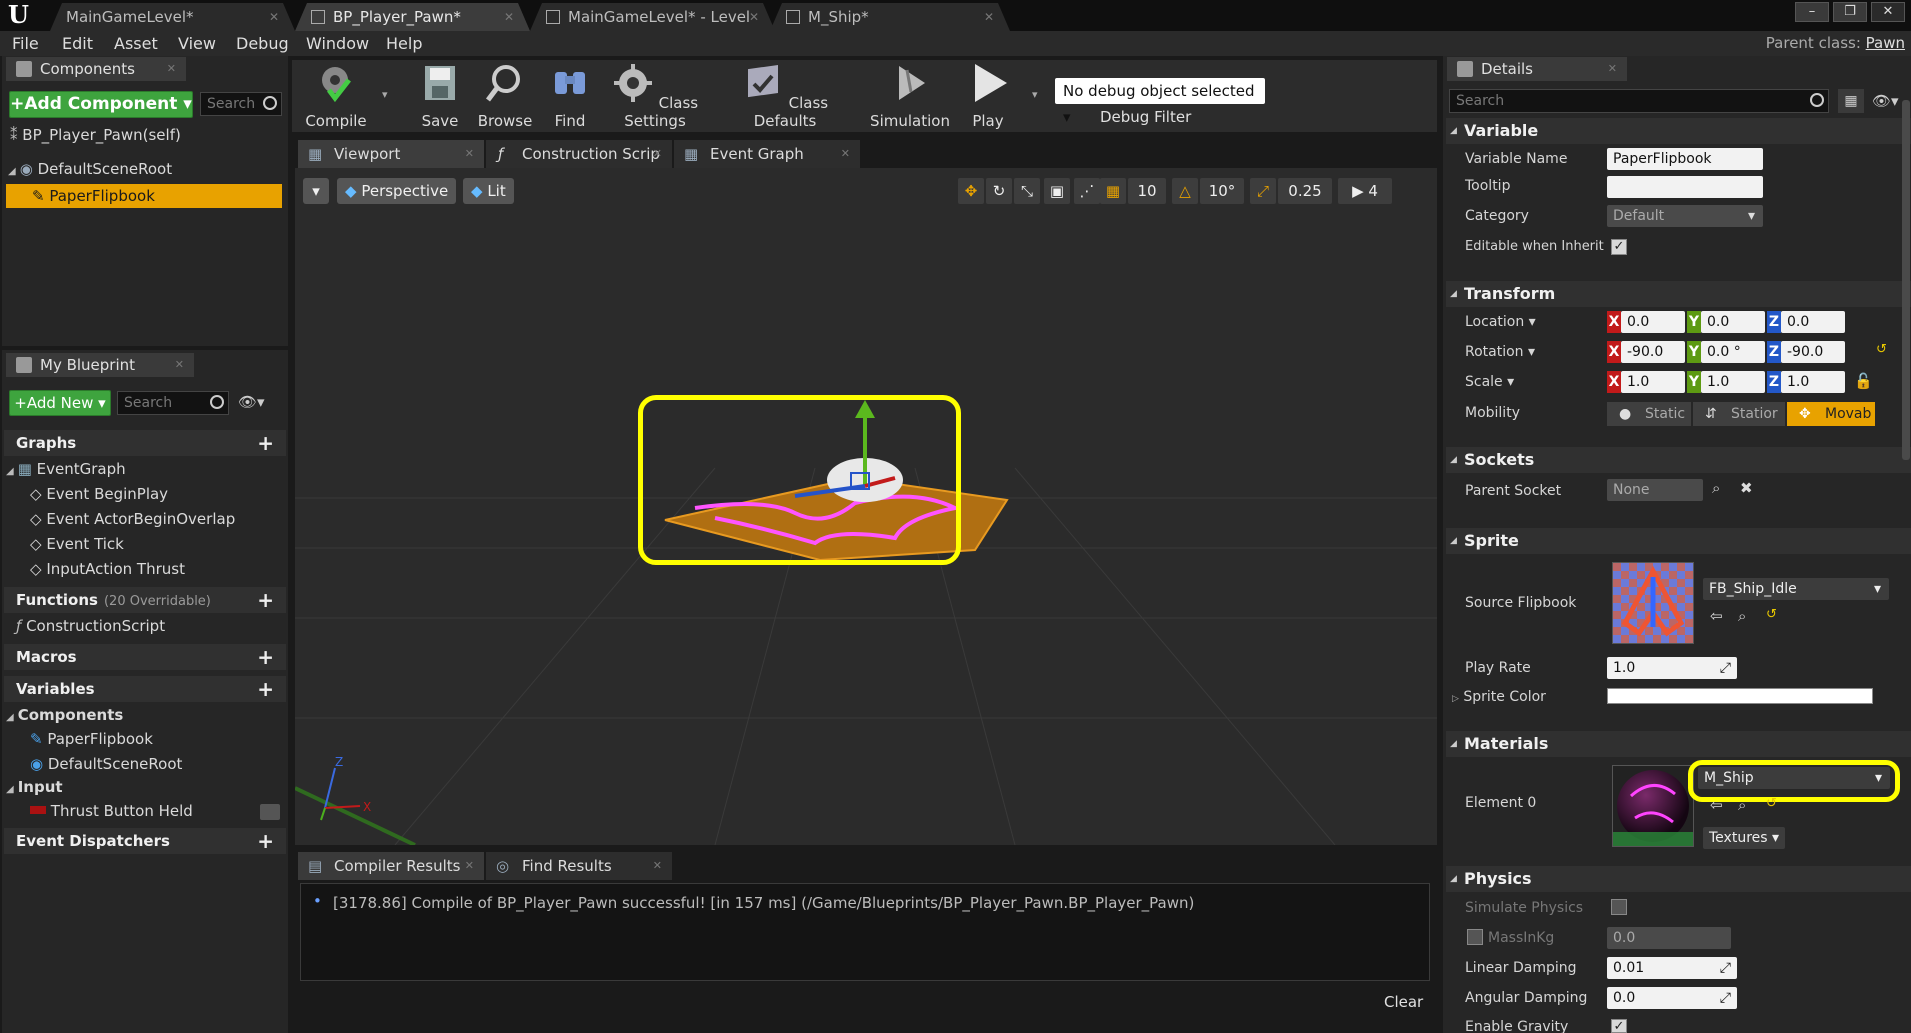  What do you see at coordinates (1906, 280) in the screenshot?
I see `details-scrollbar` at bounding box center [1906, 280].